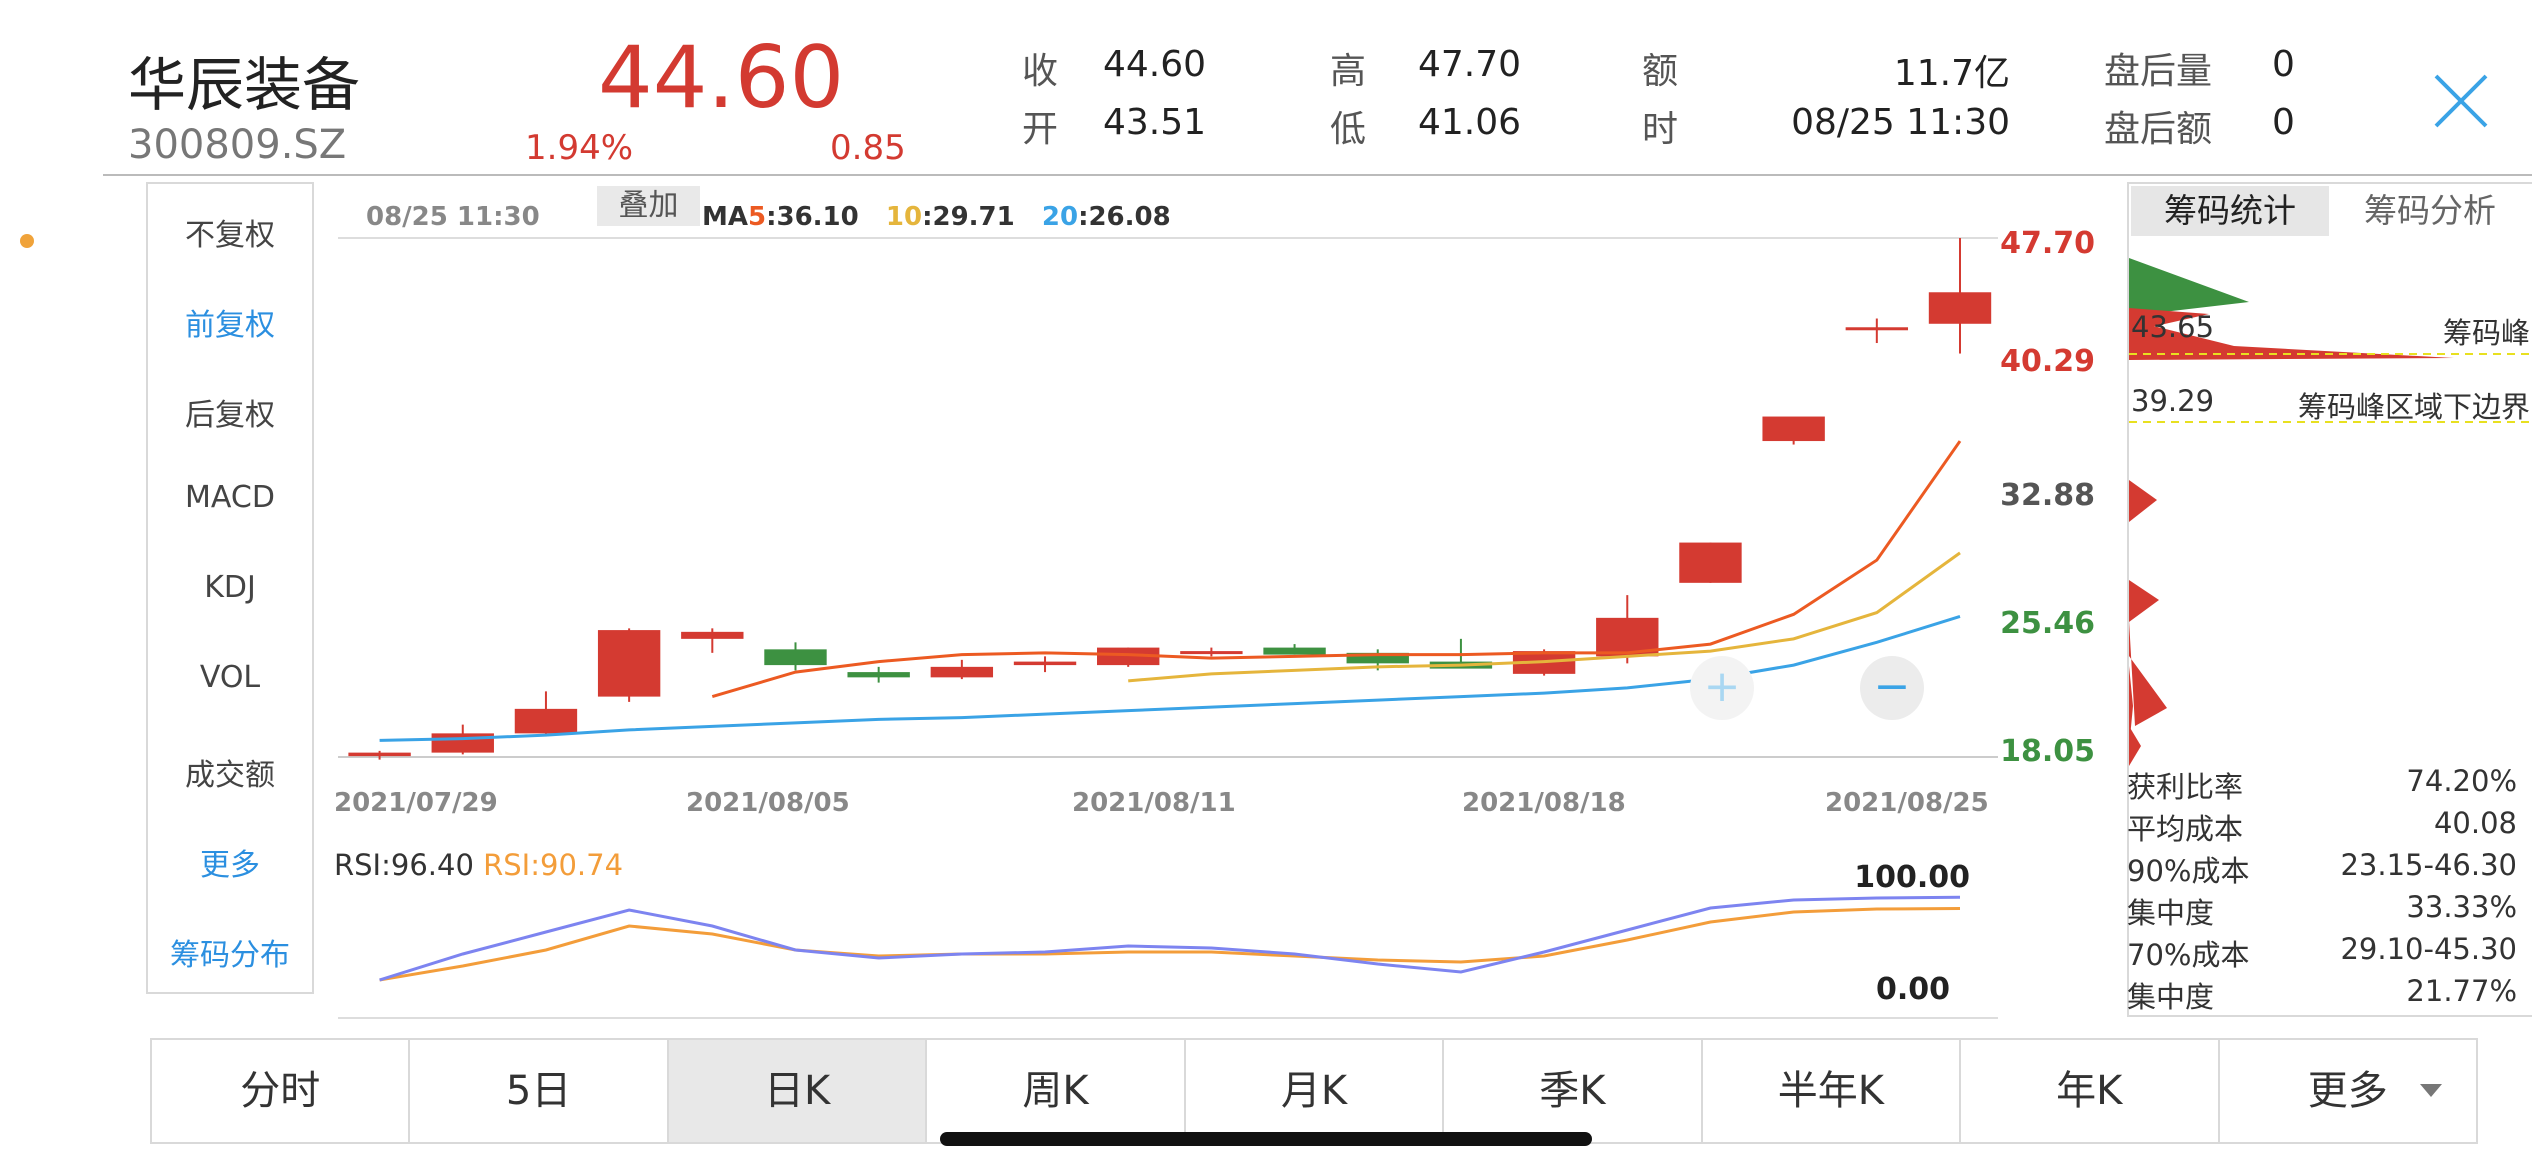 The width and height of the screenshot is (2532, 1170). I want to click on y-label-max: 47.70, so click(2047, 243).